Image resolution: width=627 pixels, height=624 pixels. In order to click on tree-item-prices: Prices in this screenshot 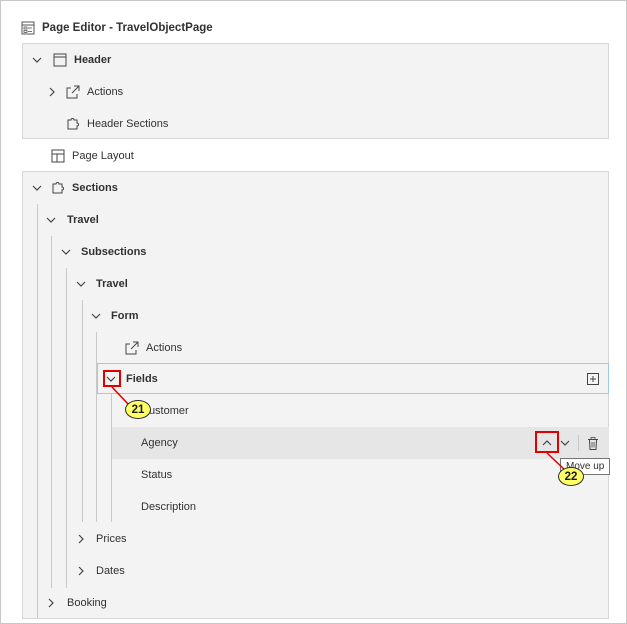, I will do `click(100, 539)`.